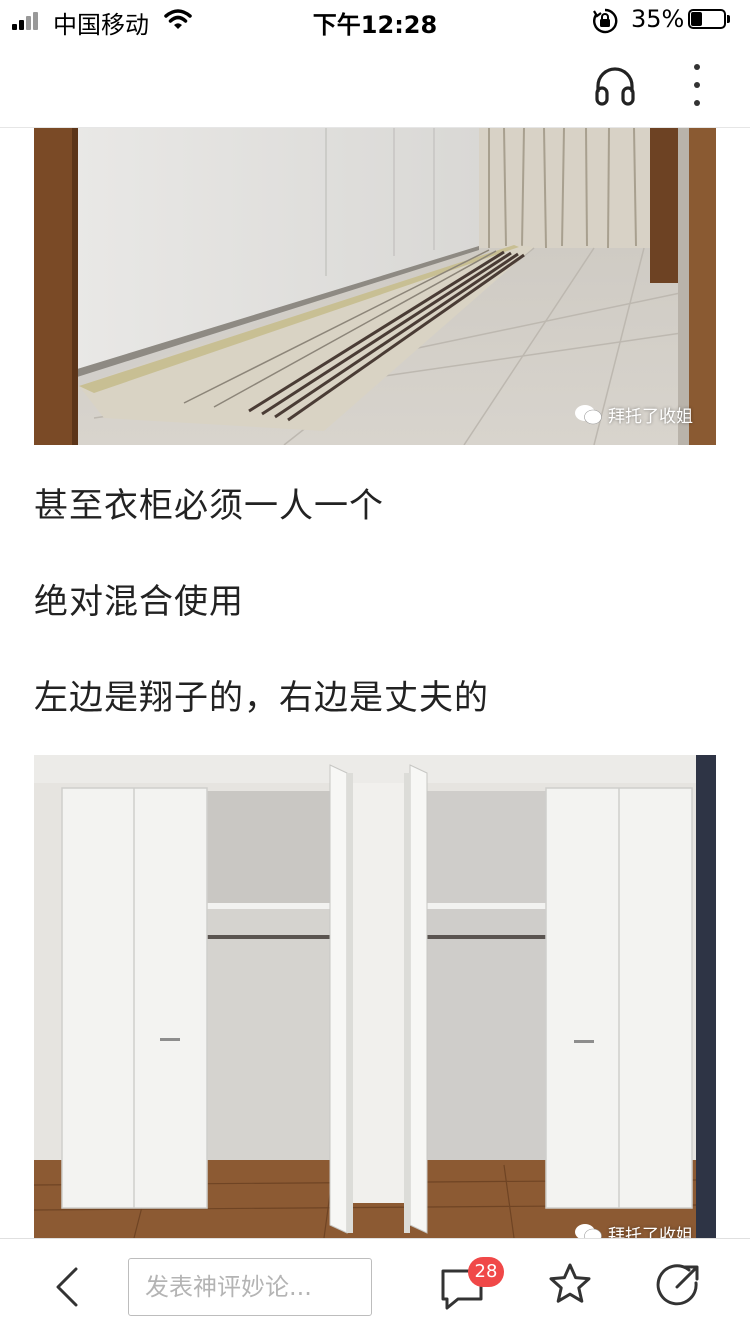 The width and height of the screenshot is (750, 1334). What do you see at coordinates (375, 21) in the screenshot?
I see `status-bar: 中国移动 下午12:28 35%` at bounding box center [375, 21].